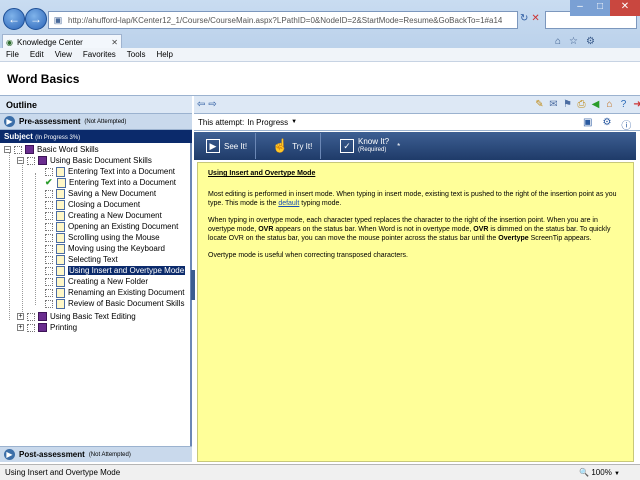 The height and width of the screenshot is (480, 640). I want to click on menu-file: File, so click(12, 54).